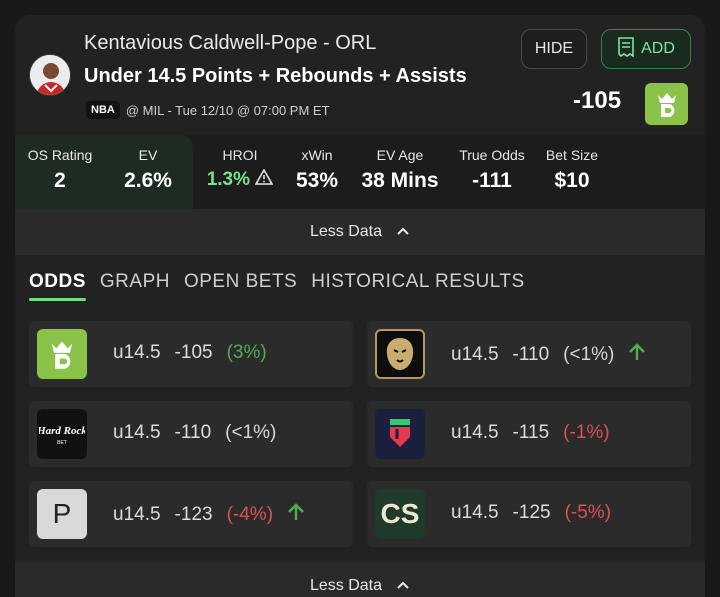 The image size is (720, 597). I want to click on price-value: -115, so click(531, 432).